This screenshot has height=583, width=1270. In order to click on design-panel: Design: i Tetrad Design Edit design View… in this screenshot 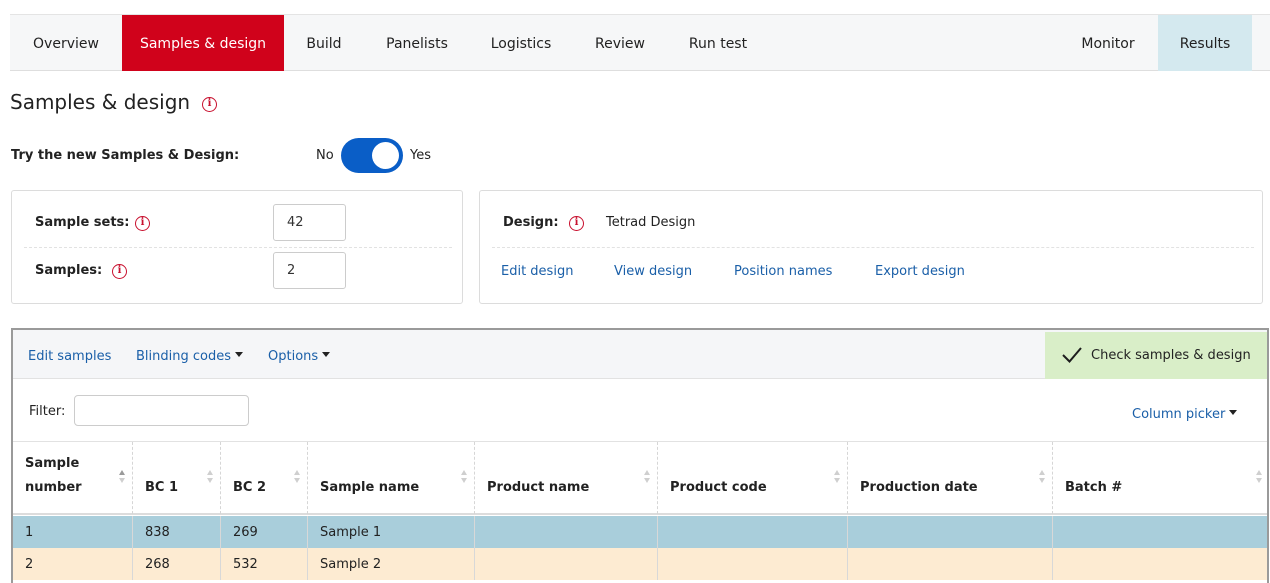, I will do `click(871, 247)`.